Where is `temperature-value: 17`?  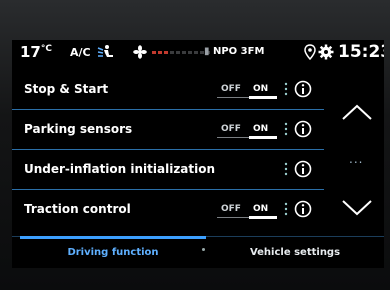
temperature-value: 17 is located at coordinates (30, 52).